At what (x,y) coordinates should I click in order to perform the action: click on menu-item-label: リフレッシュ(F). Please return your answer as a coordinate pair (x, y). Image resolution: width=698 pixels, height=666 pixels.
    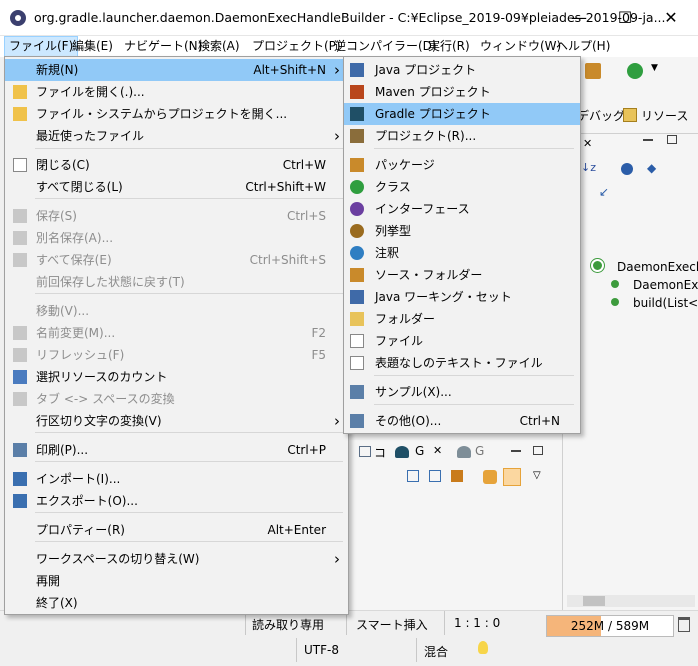
    Looking at the image, I should click on (80, 355).